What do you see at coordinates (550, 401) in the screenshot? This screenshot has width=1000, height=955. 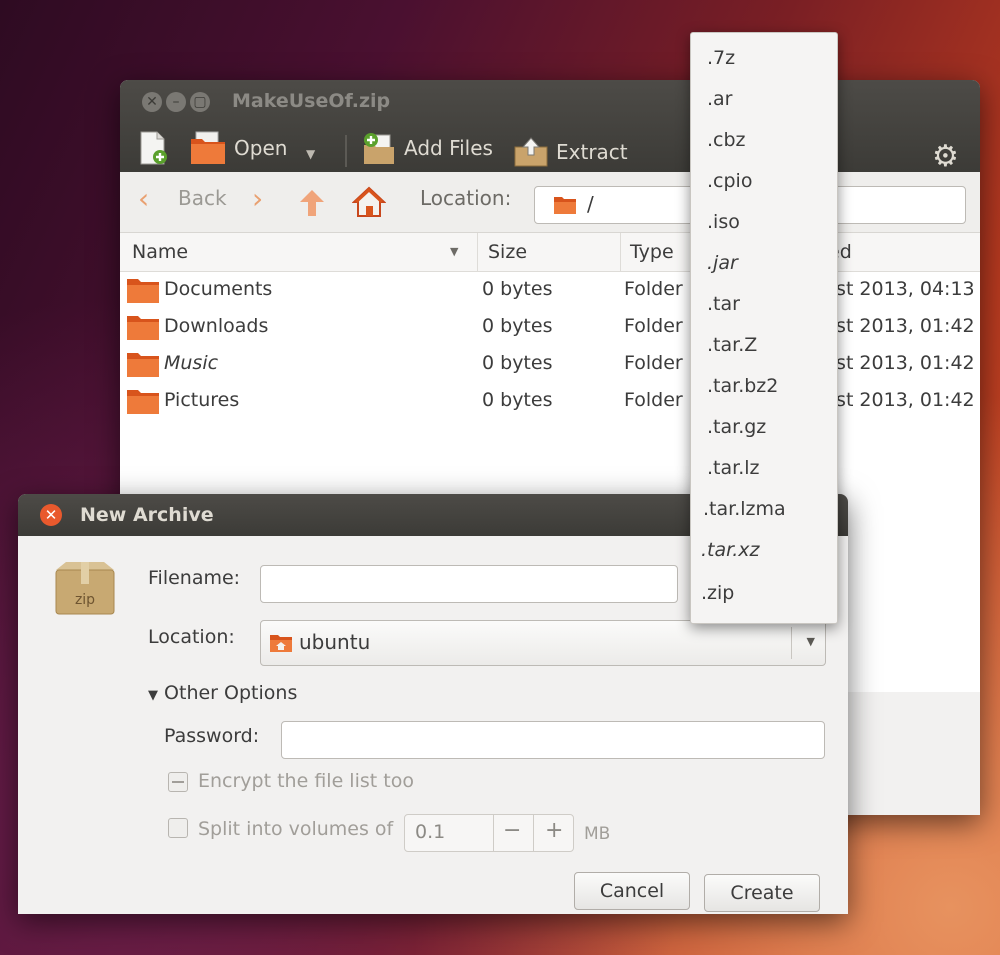 I see `table-row: Pictures 0 bytes Folder ust 2013, 01:42` at bounding box center [550, 401].